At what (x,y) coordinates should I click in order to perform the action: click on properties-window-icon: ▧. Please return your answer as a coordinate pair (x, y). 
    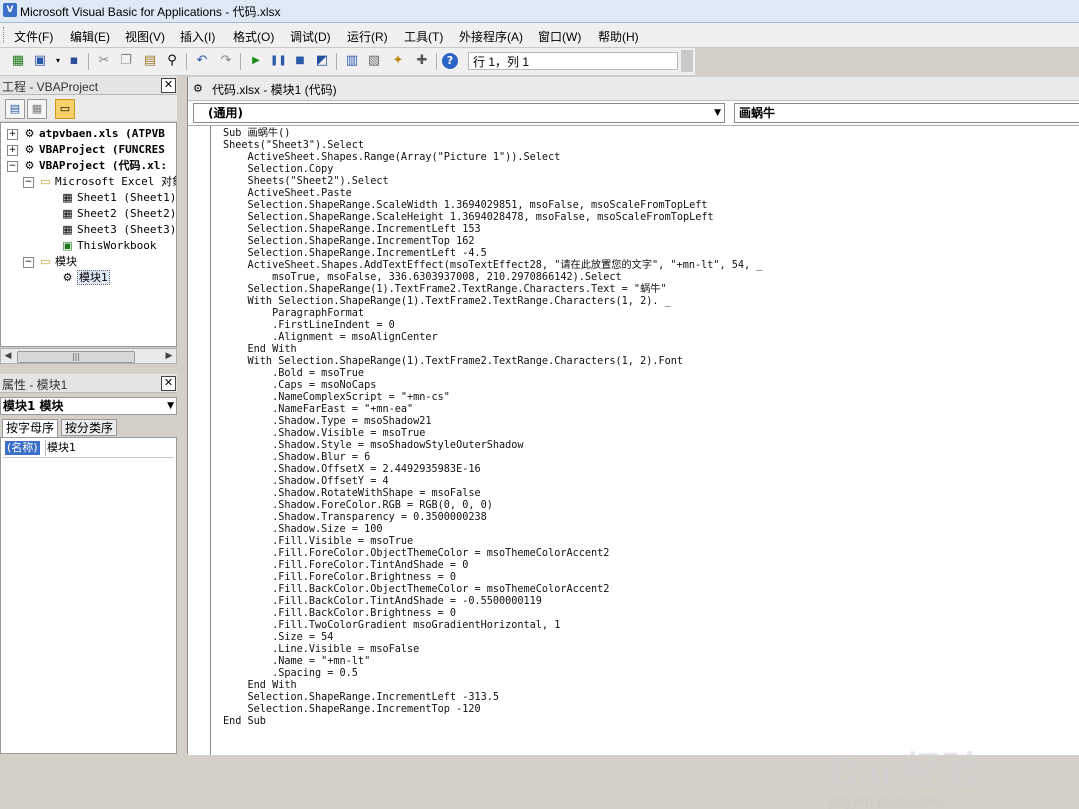
    Looking at the image, I should click on (374, 61).